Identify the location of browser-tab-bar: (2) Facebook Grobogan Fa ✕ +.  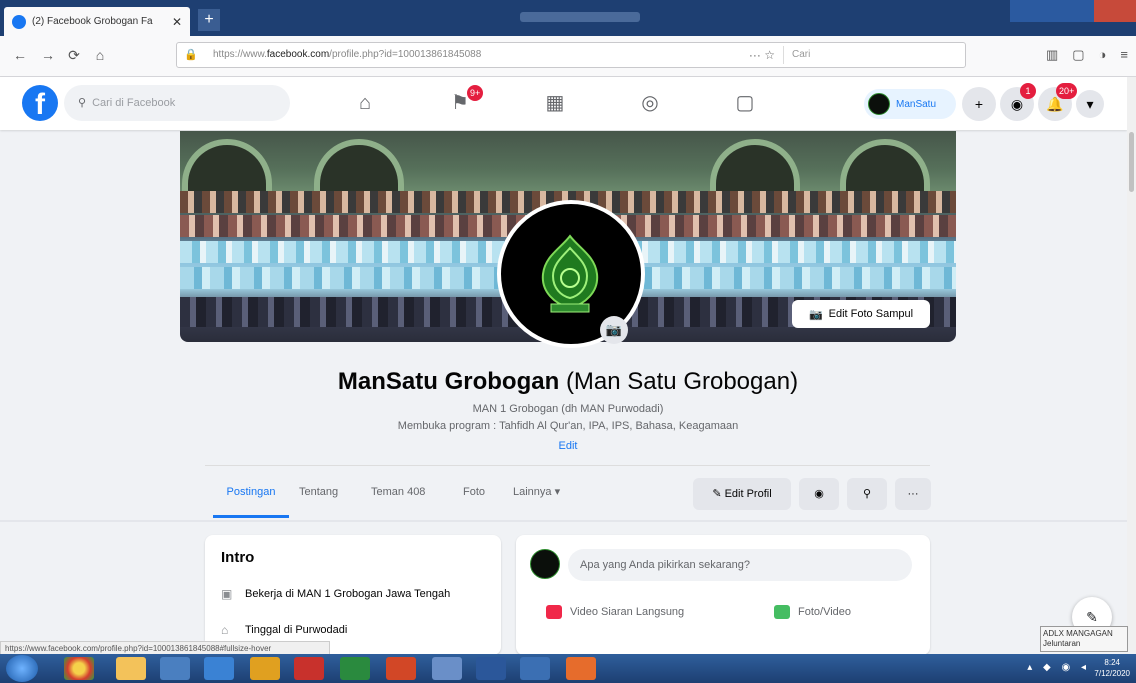
(568, 18).